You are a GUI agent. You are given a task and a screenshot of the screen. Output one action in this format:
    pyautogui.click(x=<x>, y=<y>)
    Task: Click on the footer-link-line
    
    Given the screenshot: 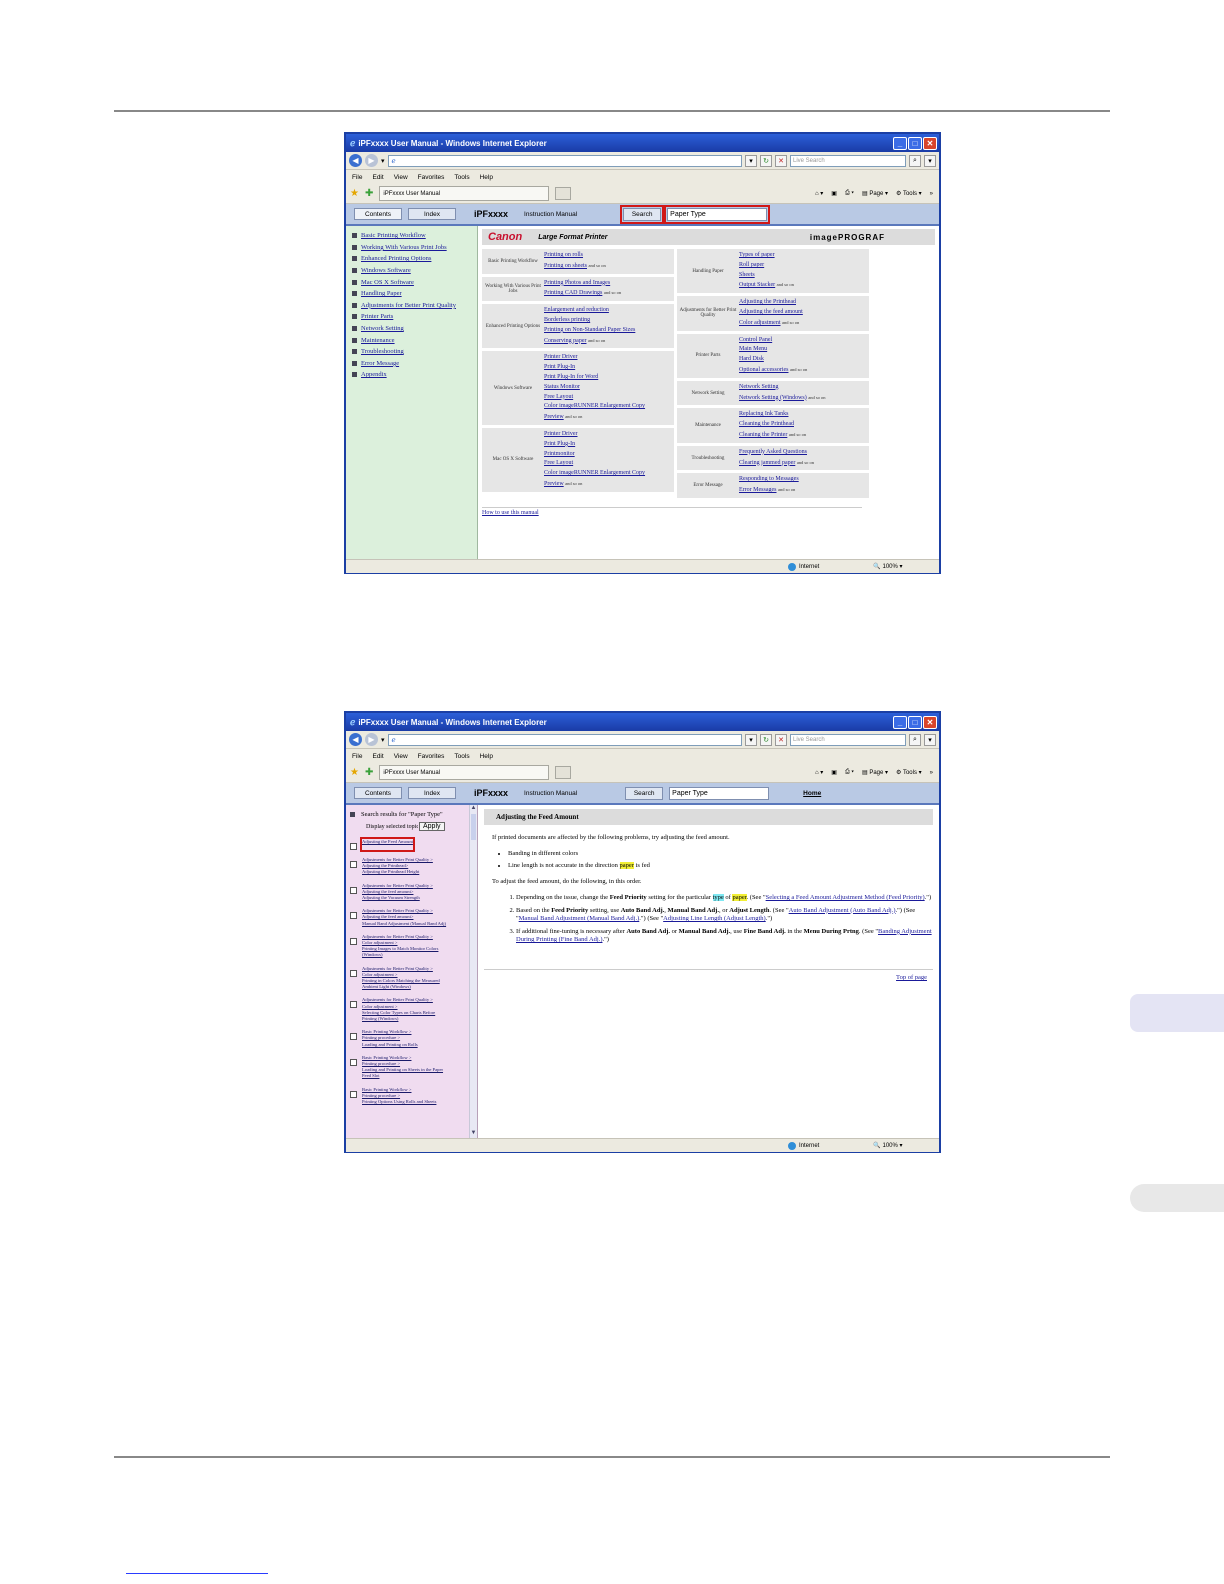 What is the action you would take?
    pyautogui.click(x=197, y=1573)
    